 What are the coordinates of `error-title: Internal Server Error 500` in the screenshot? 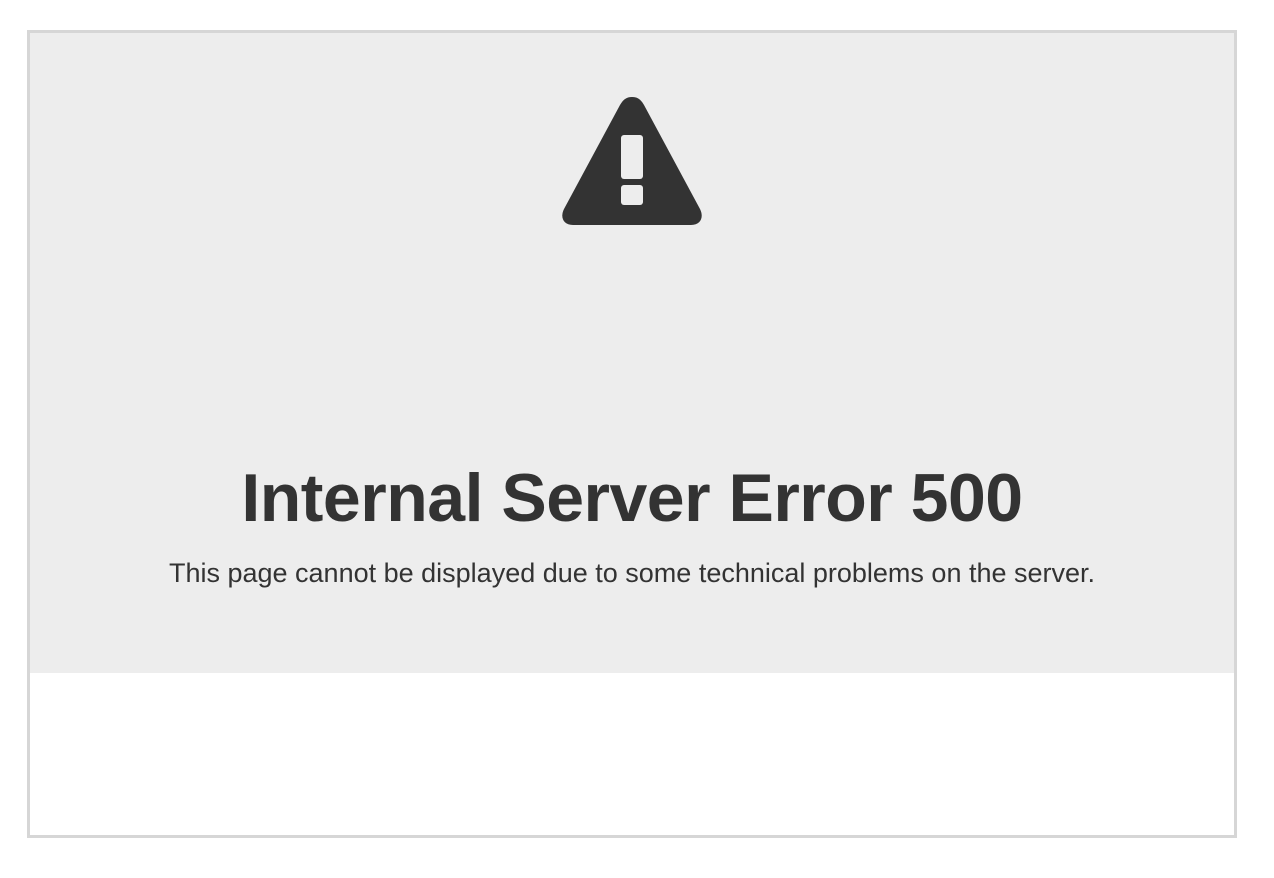 It's located at (632, 498).